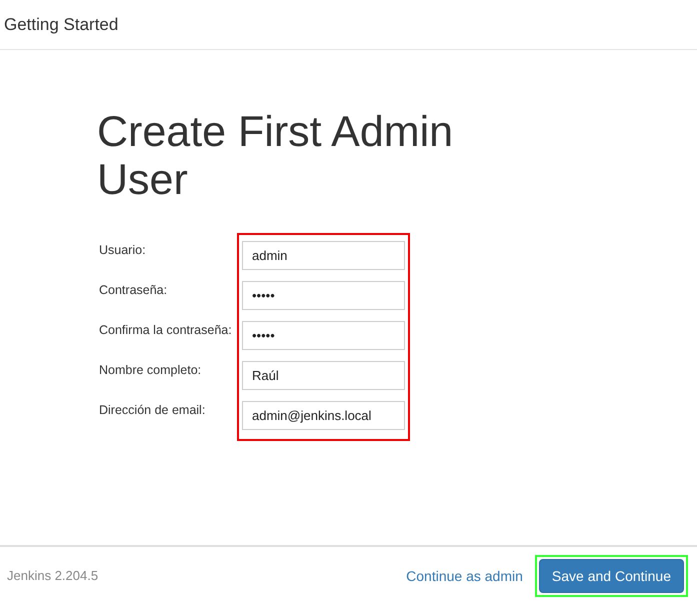 The height and width of the screenshot is (605, 697). Describe the element at coordinates (275, 156) in the screenshot. I see `page-heading: Create First Admin User` at that location.